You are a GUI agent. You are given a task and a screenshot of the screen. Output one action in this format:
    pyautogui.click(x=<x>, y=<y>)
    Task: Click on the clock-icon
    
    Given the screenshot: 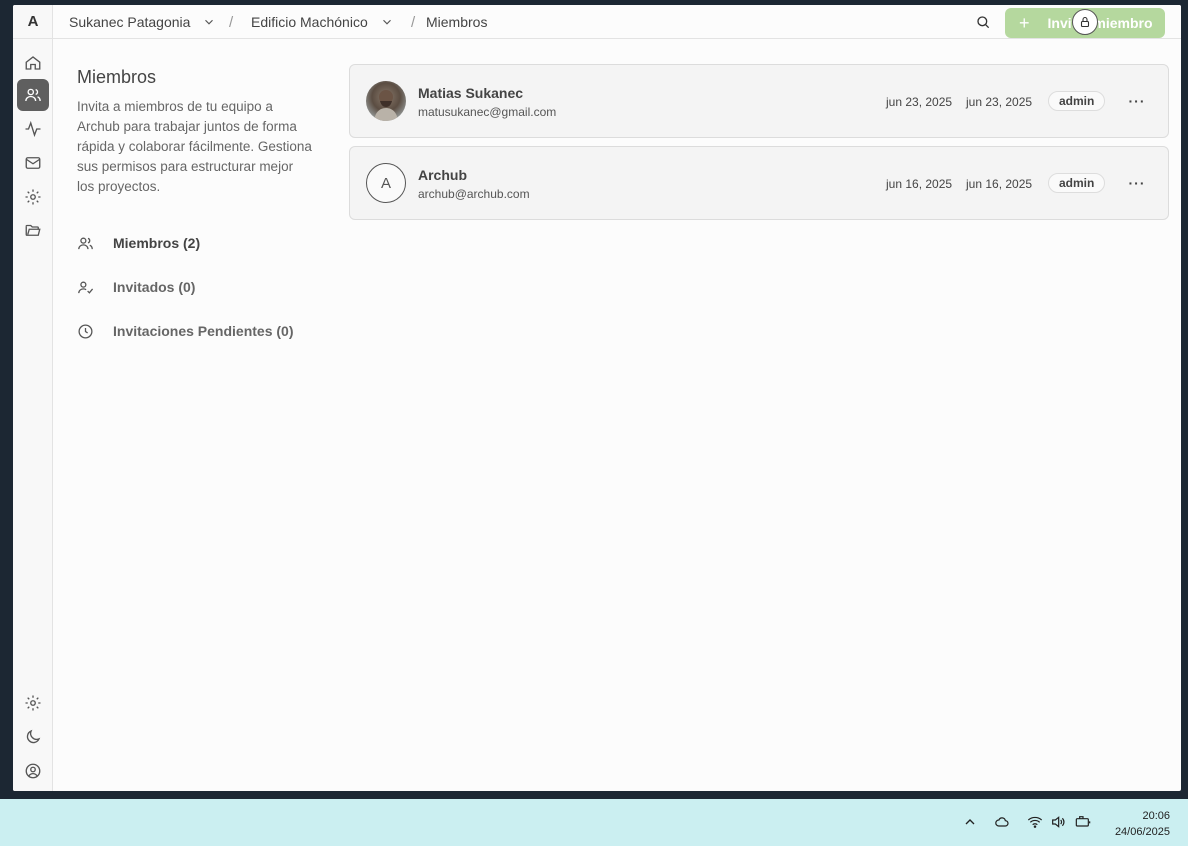 What is the action you would take?
    pyautogui.click(x=88, y=331)
    